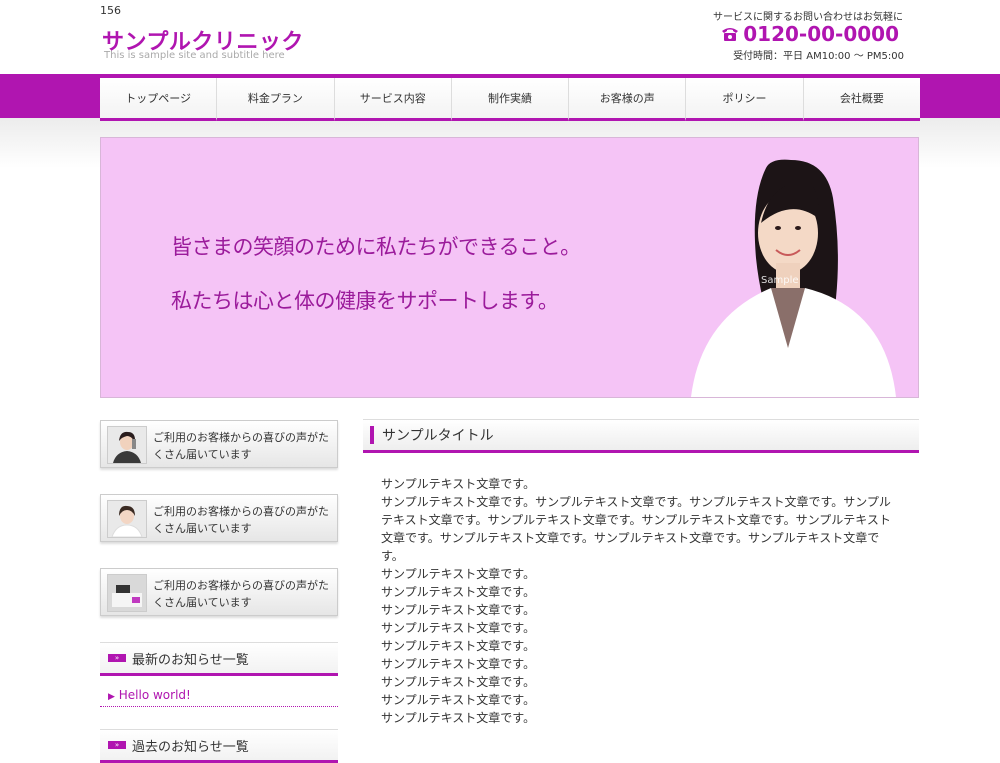  I want to click on promo-text-2: ご利用のお客様からの喜びの声がたくさん届いています, so click(241, 520).